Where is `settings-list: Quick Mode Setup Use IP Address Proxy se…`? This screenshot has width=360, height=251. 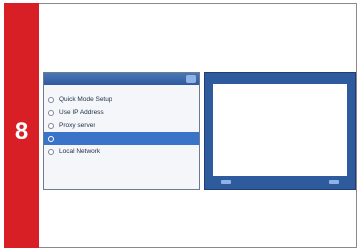 settings-list: Quick Mode Setup Use IP Address Proxy se… is located at coordinates (121, 121).